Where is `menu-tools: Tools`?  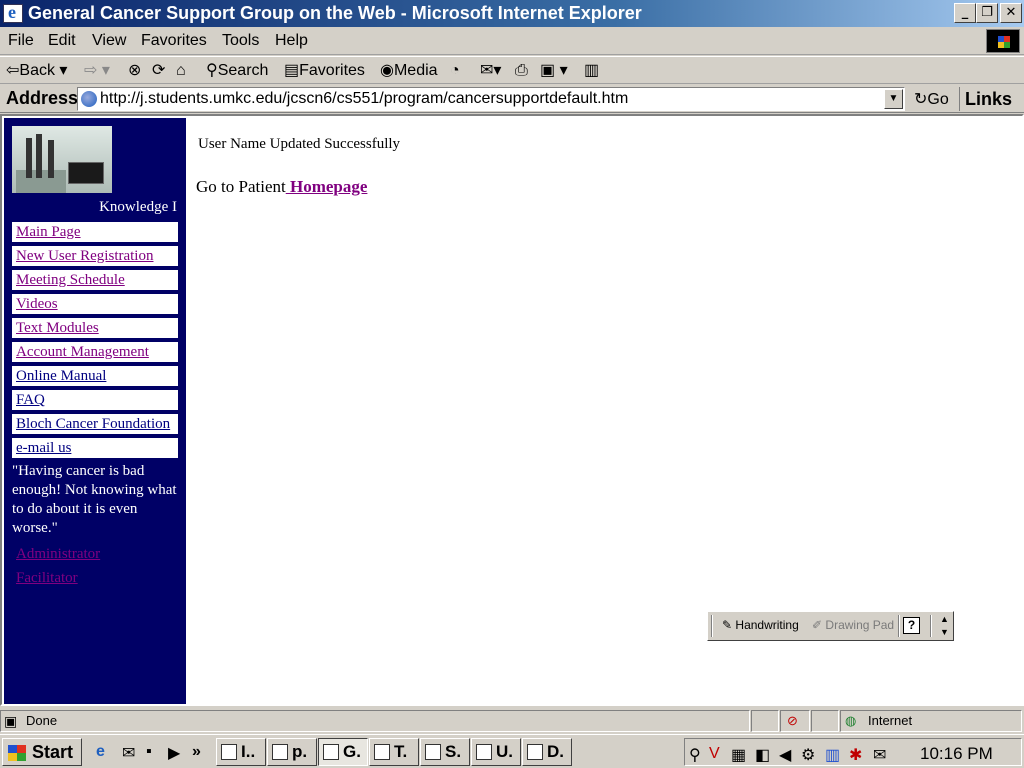 menu-tools: Tools is located at coordinates (240, 41).